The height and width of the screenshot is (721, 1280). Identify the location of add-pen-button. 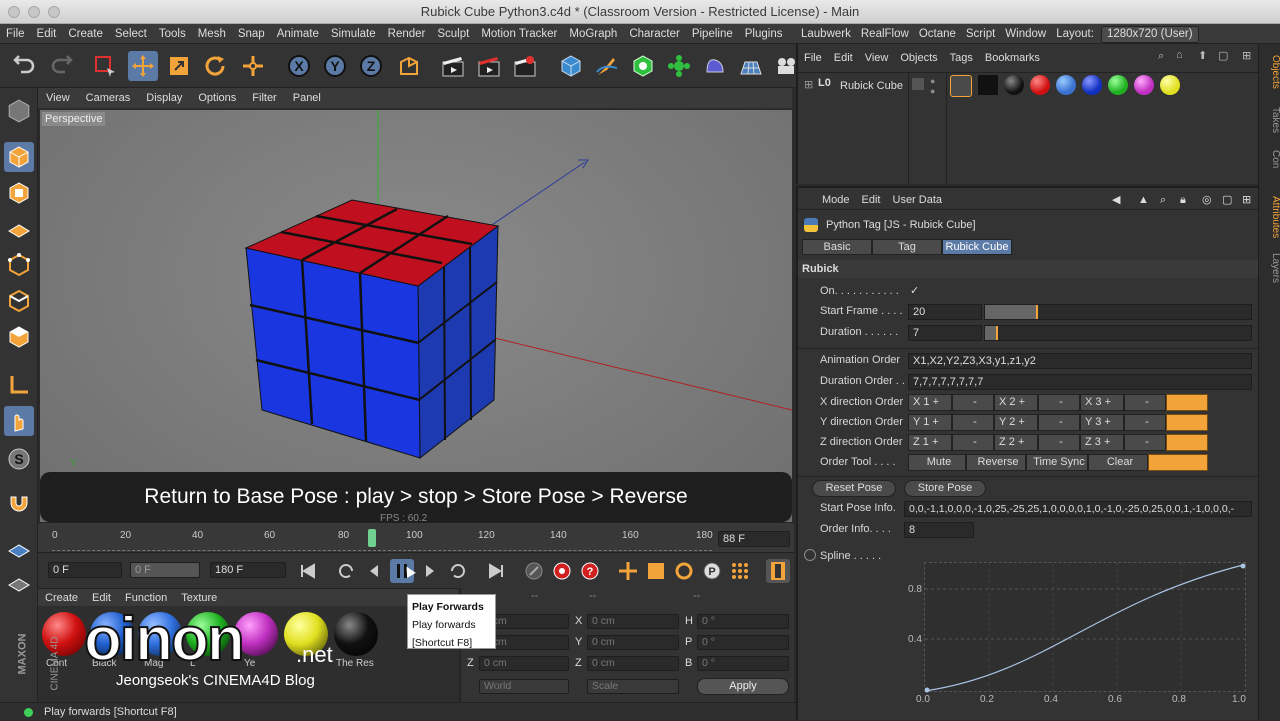
(607, 66).